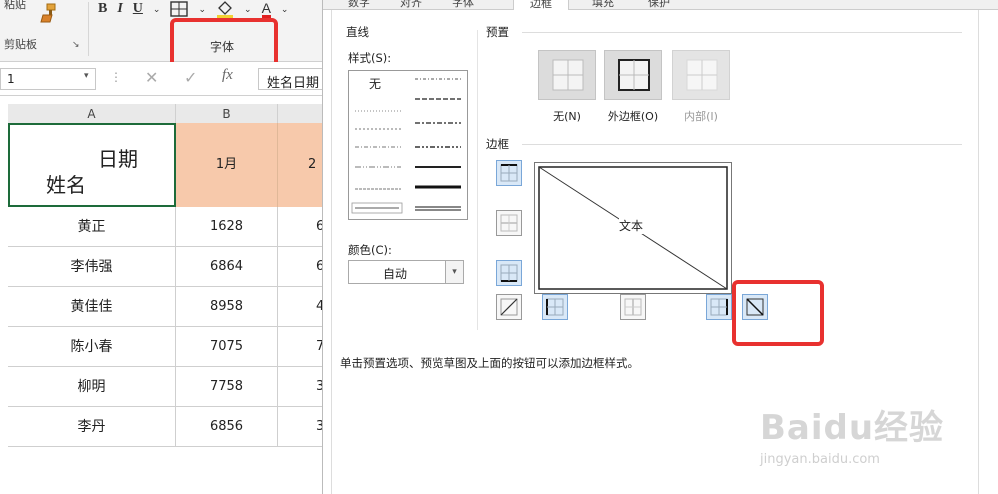 Image resolution: width=998 pixels, height=494 pixels. What do you see at coordinates (20, 44) in the screenshot?
I see `clipboard-group-label: 剪贴板` at bounding box center [20, 44].